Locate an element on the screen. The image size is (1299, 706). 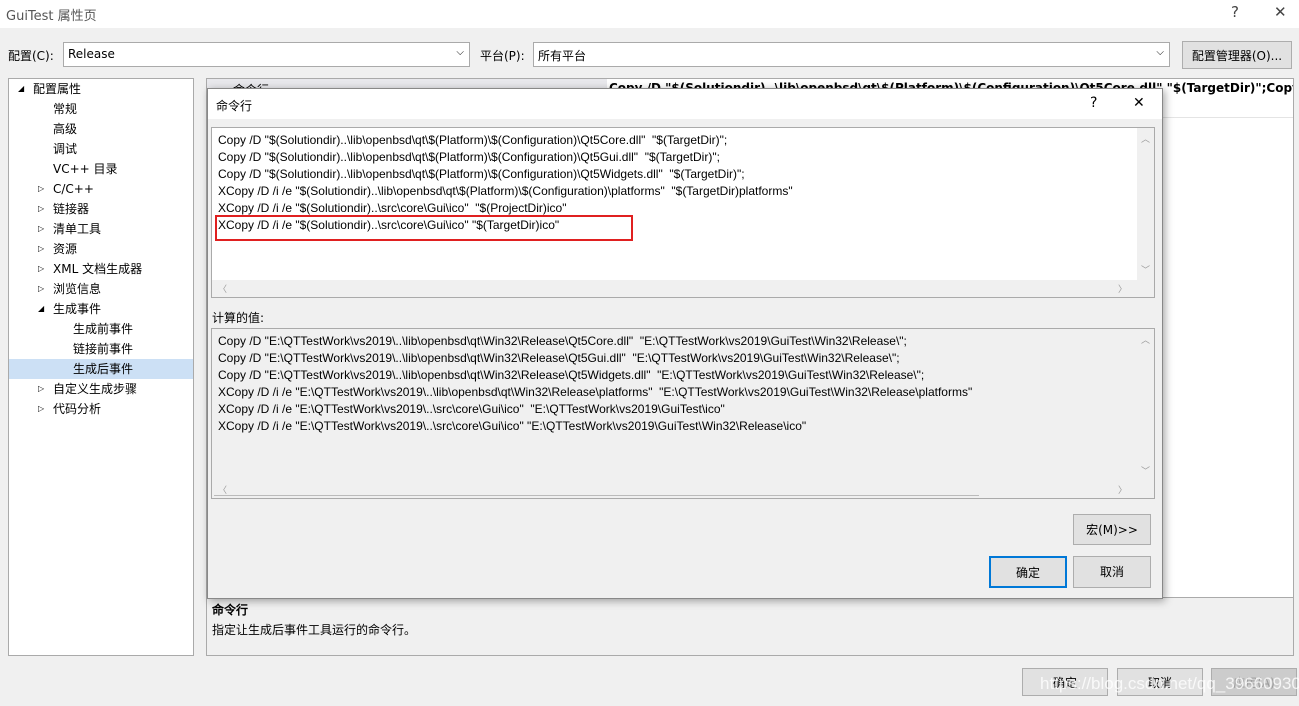
tree-item: ▷ 浏览信息 is located at coordinates (101, 289).